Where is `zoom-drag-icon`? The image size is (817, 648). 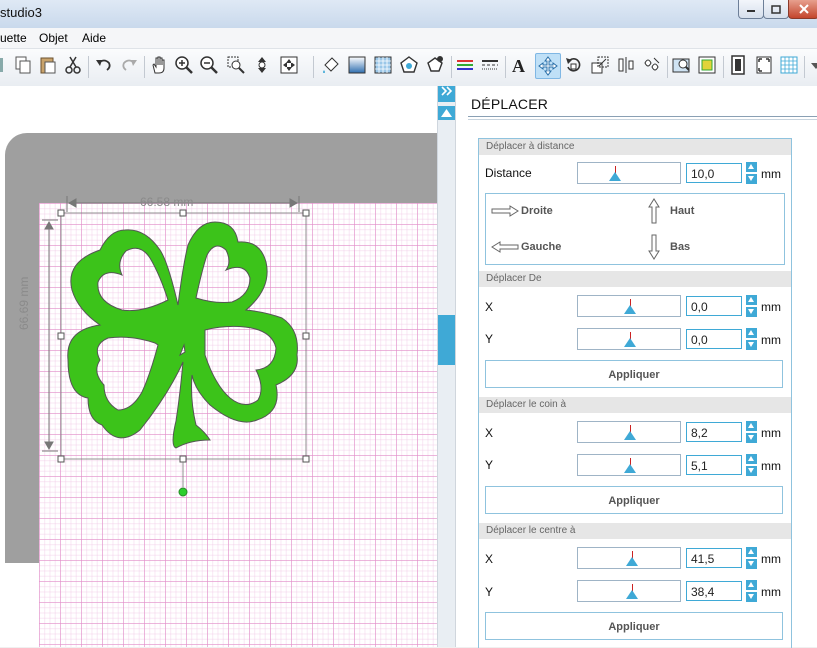 zoom-drag-icon is located at coordinates (262, 65).